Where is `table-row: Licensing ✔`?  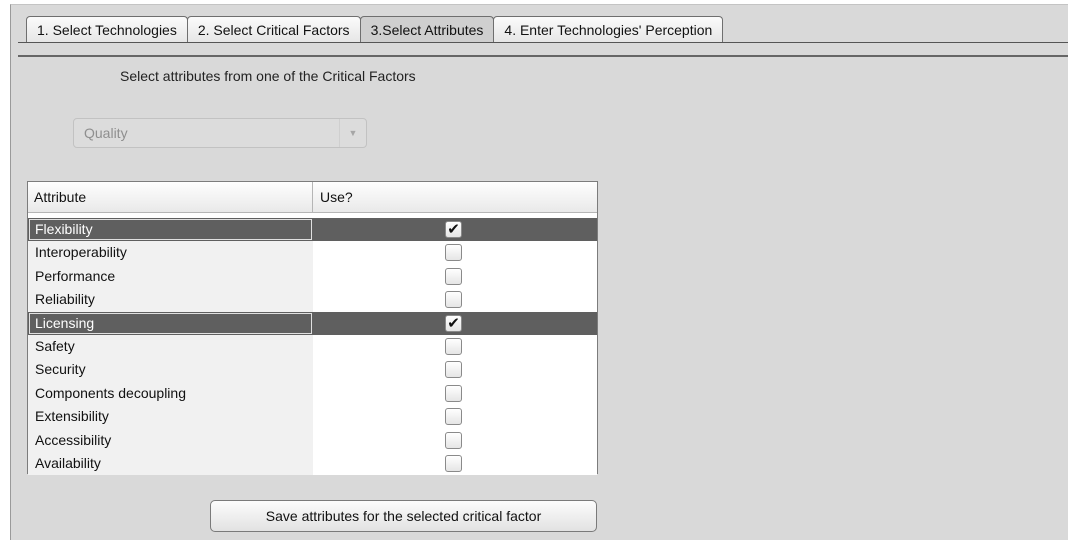 table-row: Licensing ✔ is located at coordinates (312, 323).